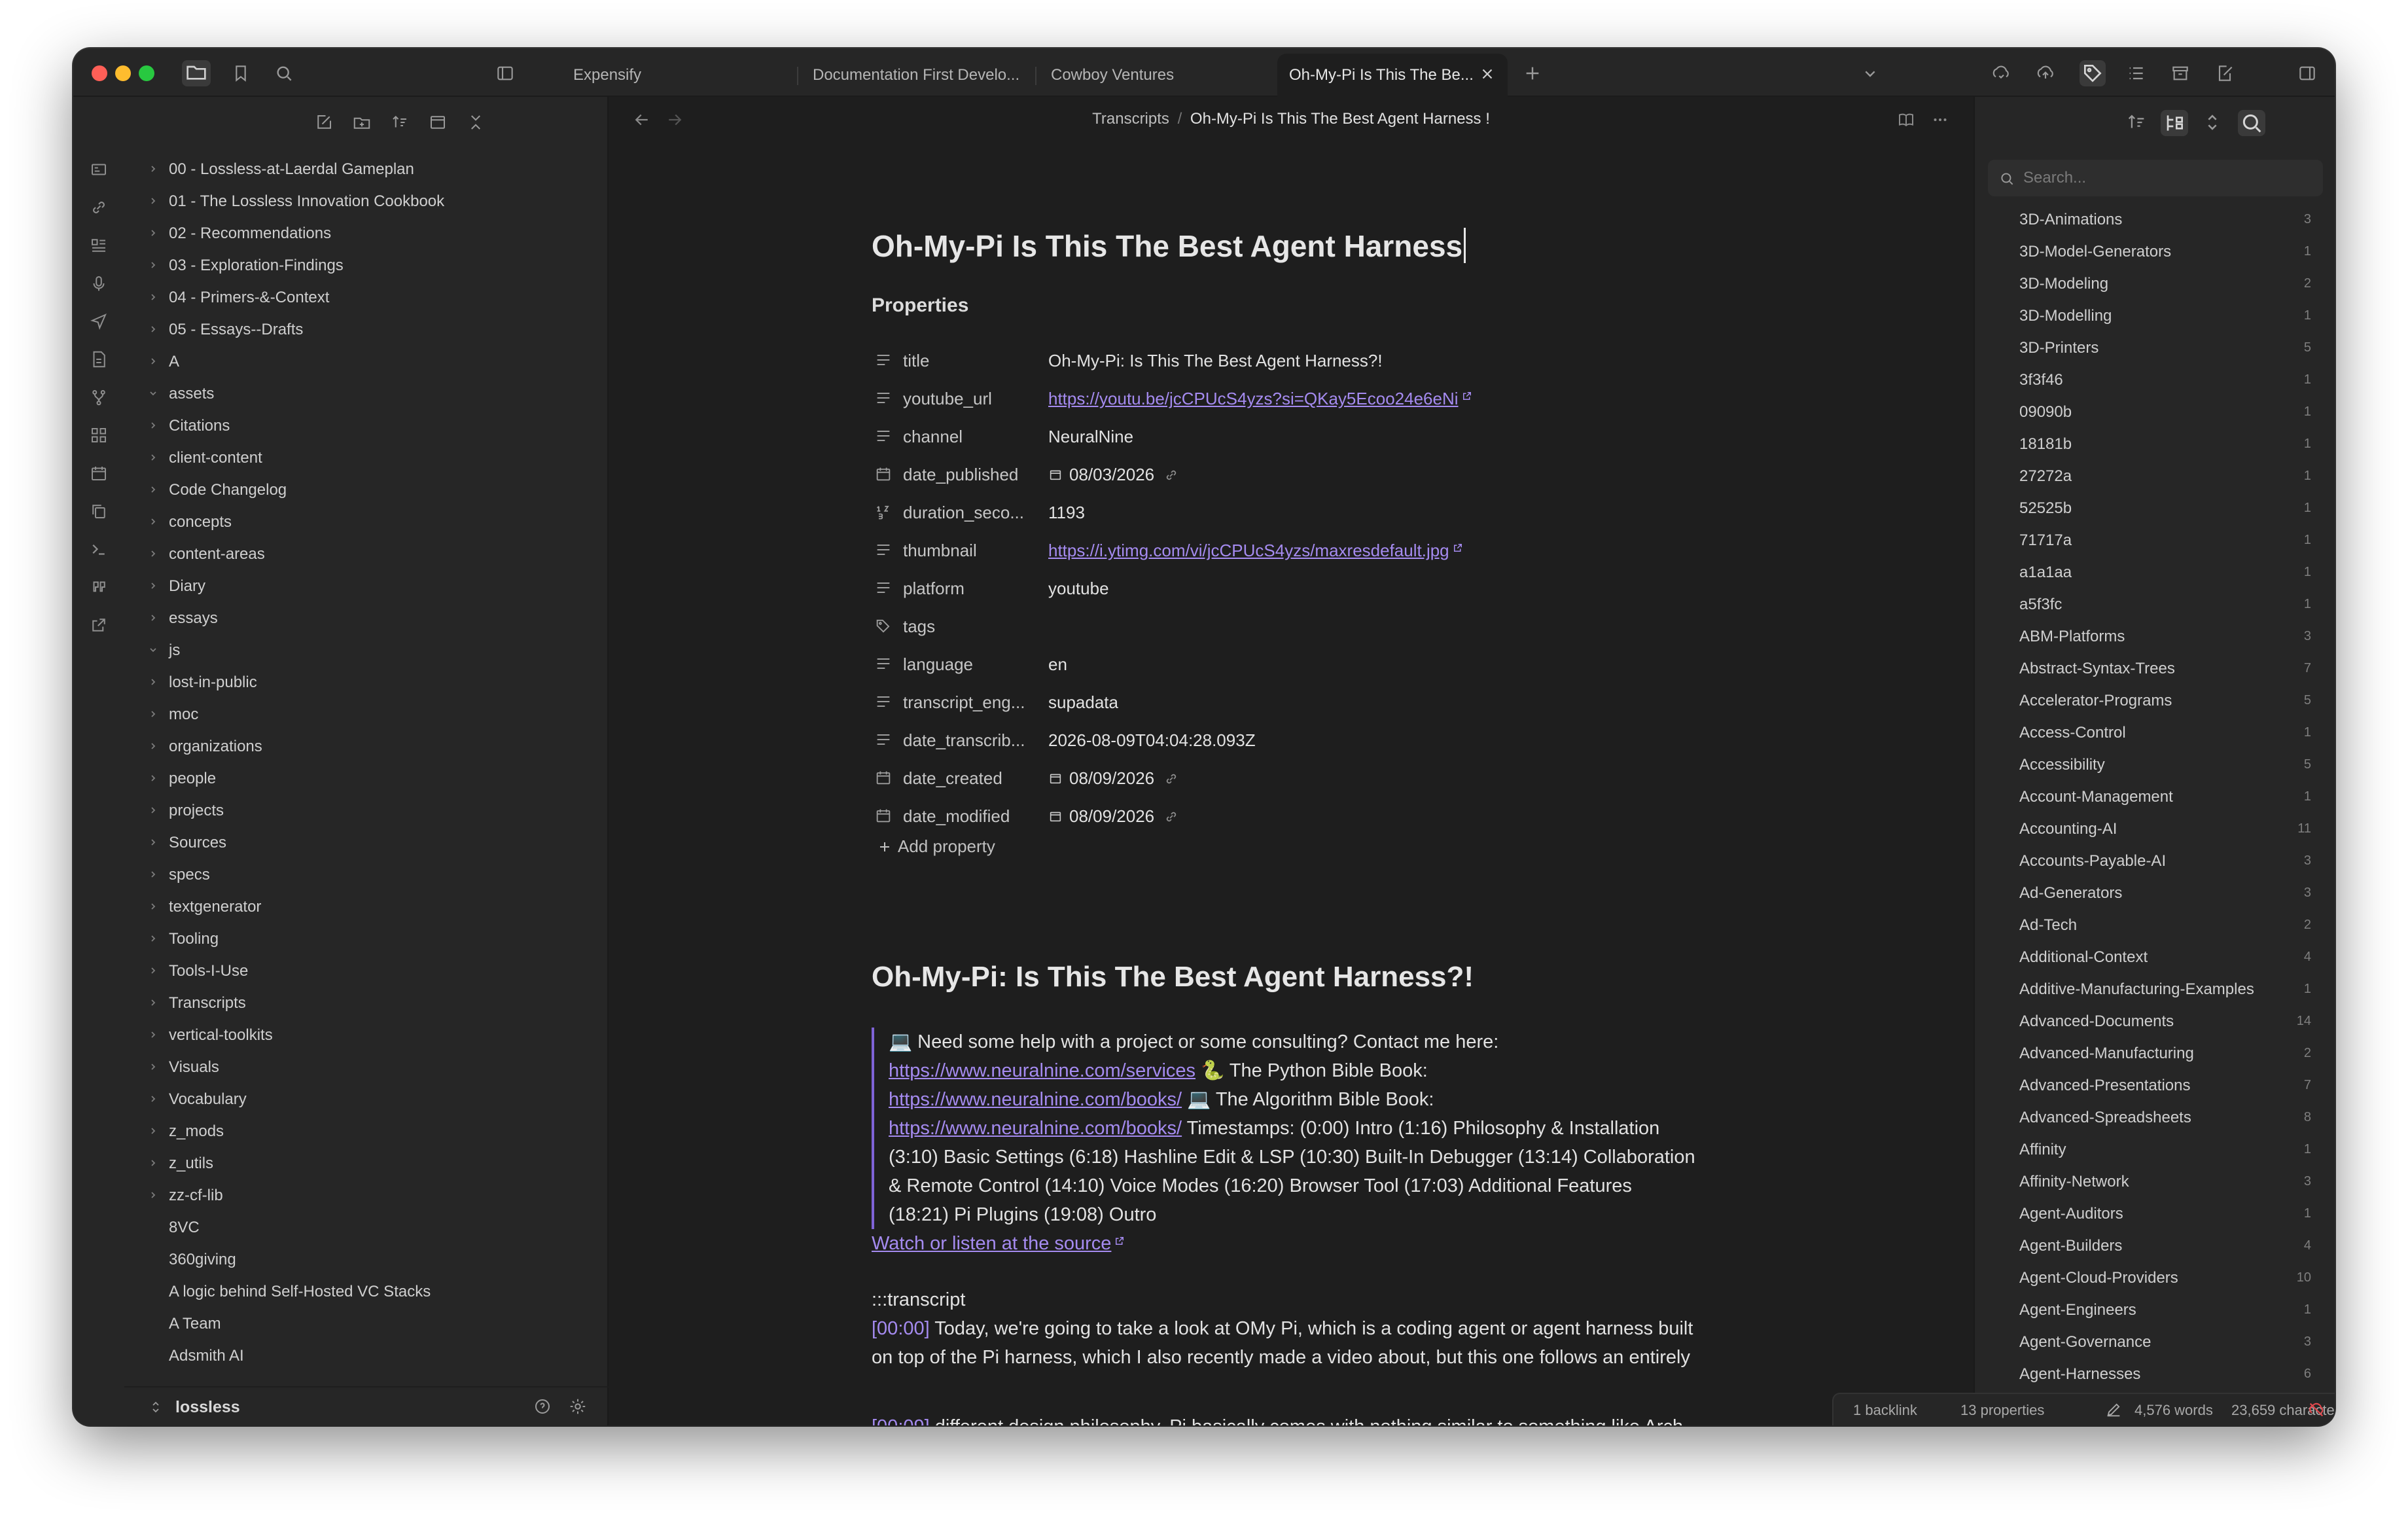  Describe the element at coordinates (1035, 1099) in the screenshot. I see `callout-link-books: https://www.neuralnine.com/books/` at that location.